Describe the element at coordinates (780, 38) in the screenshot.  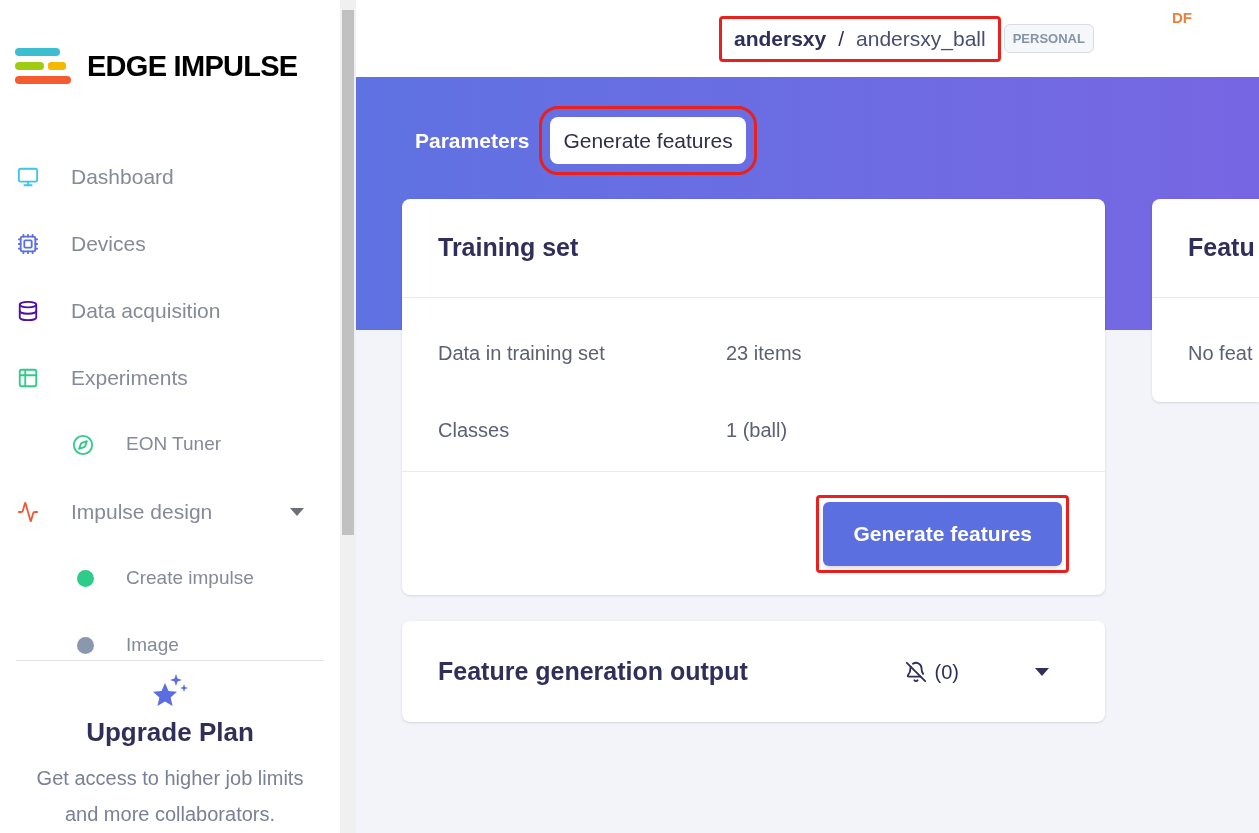
I see `owner-link: andersxy` at that location.